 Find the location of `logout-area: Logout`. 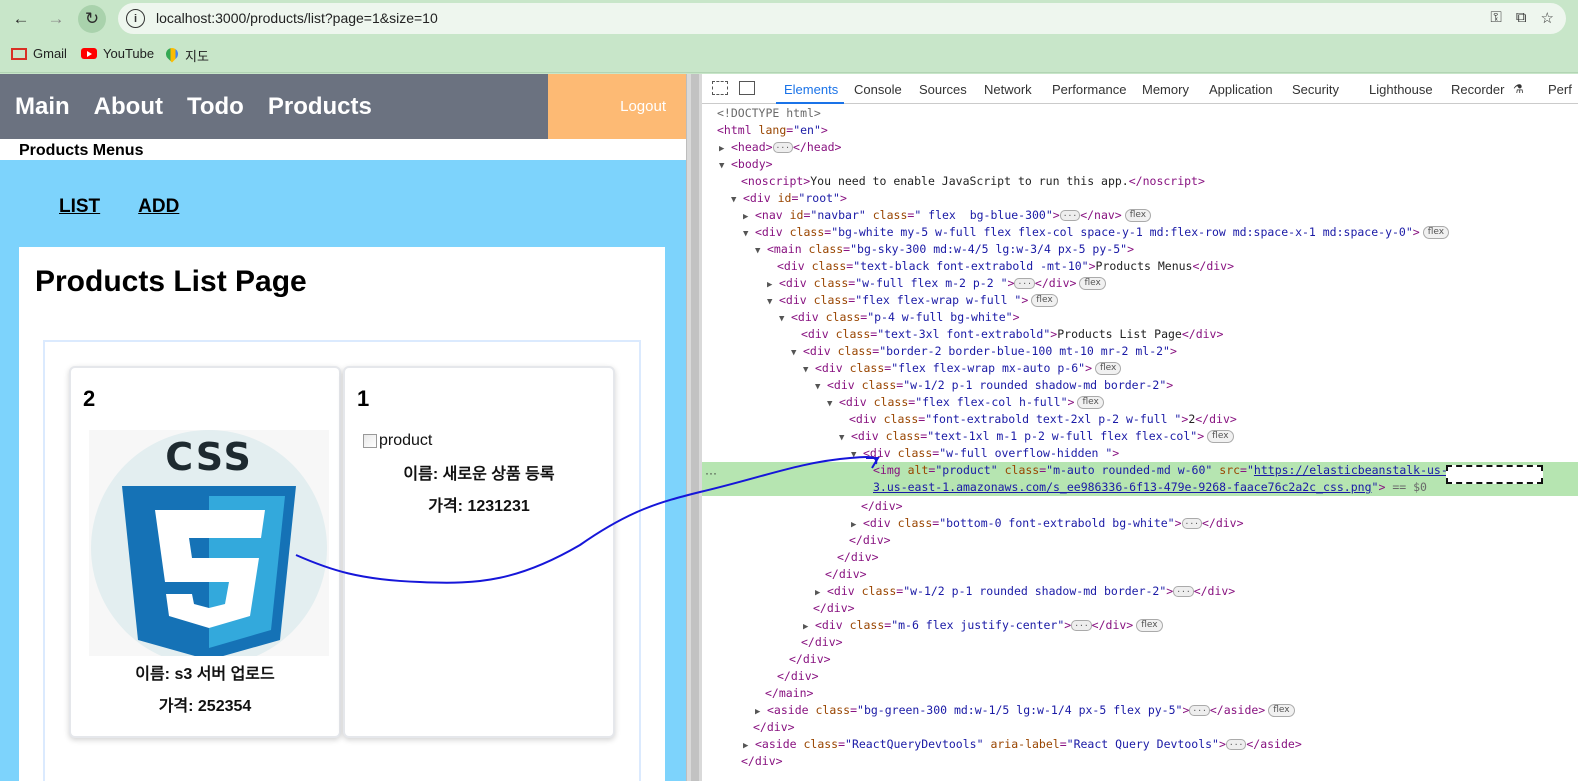

logout-area: Logout is located at coordinates (617, 106).